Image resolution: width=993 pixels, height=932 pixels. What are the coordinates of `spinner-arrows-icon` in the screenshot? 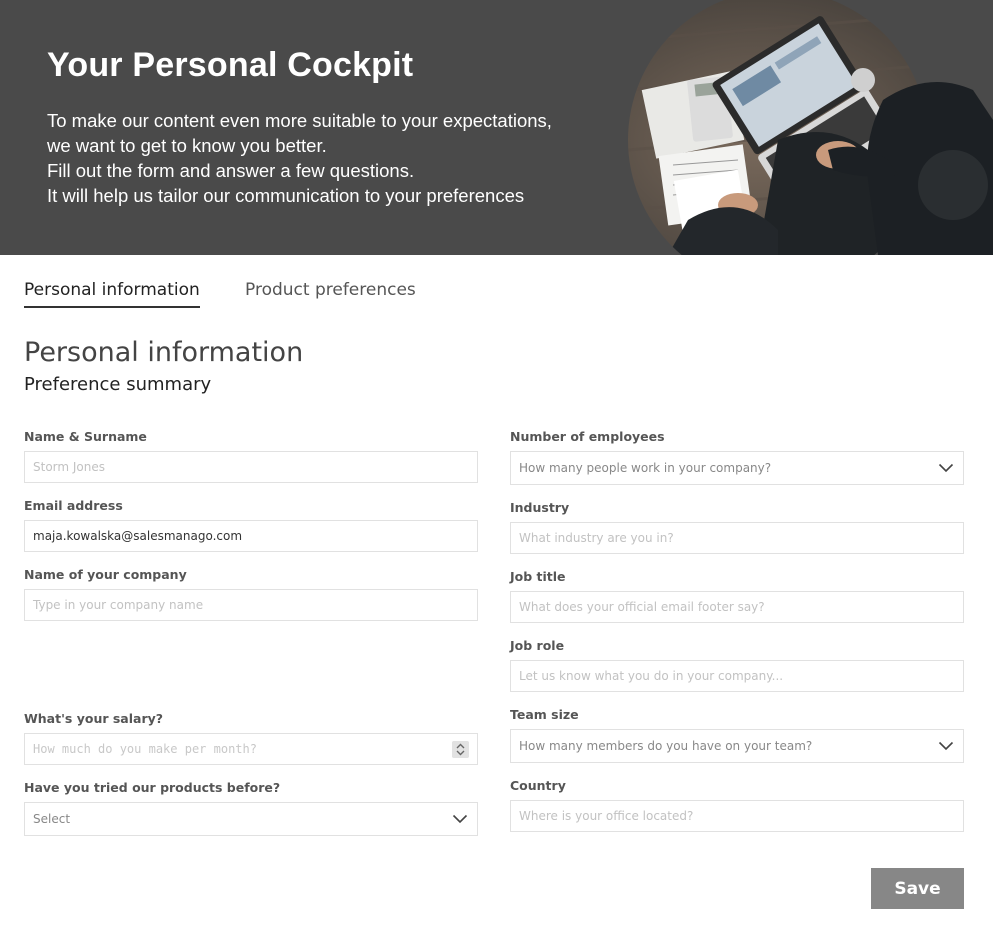 It's located at (460, 749).